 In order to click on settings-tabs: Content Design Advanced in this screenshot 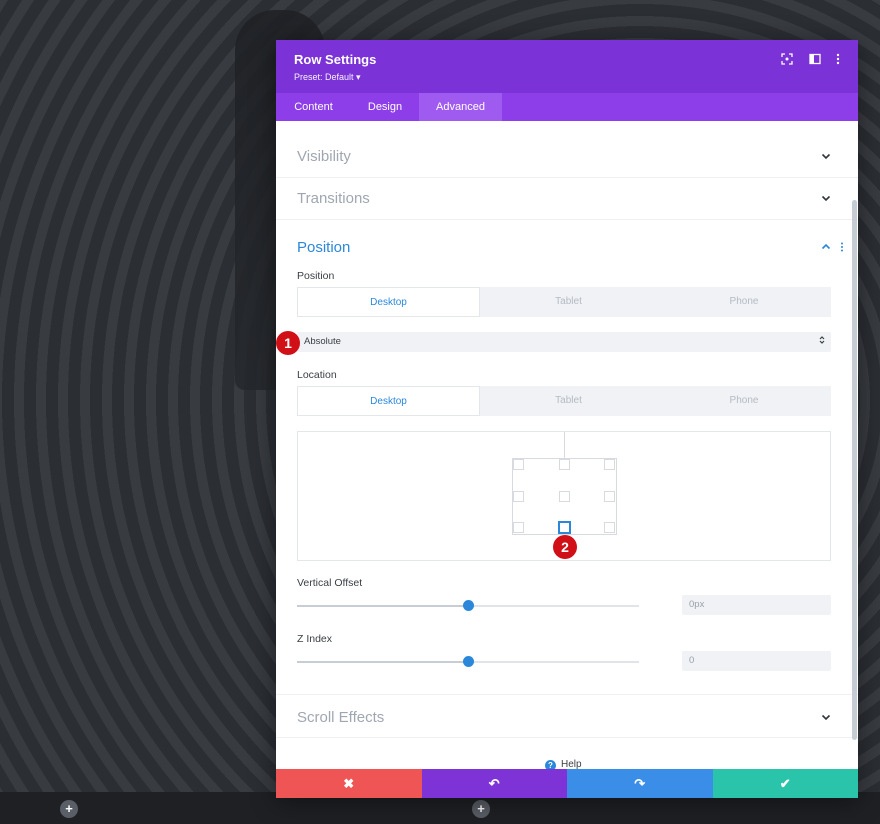, I will do `click(567, 107)`.